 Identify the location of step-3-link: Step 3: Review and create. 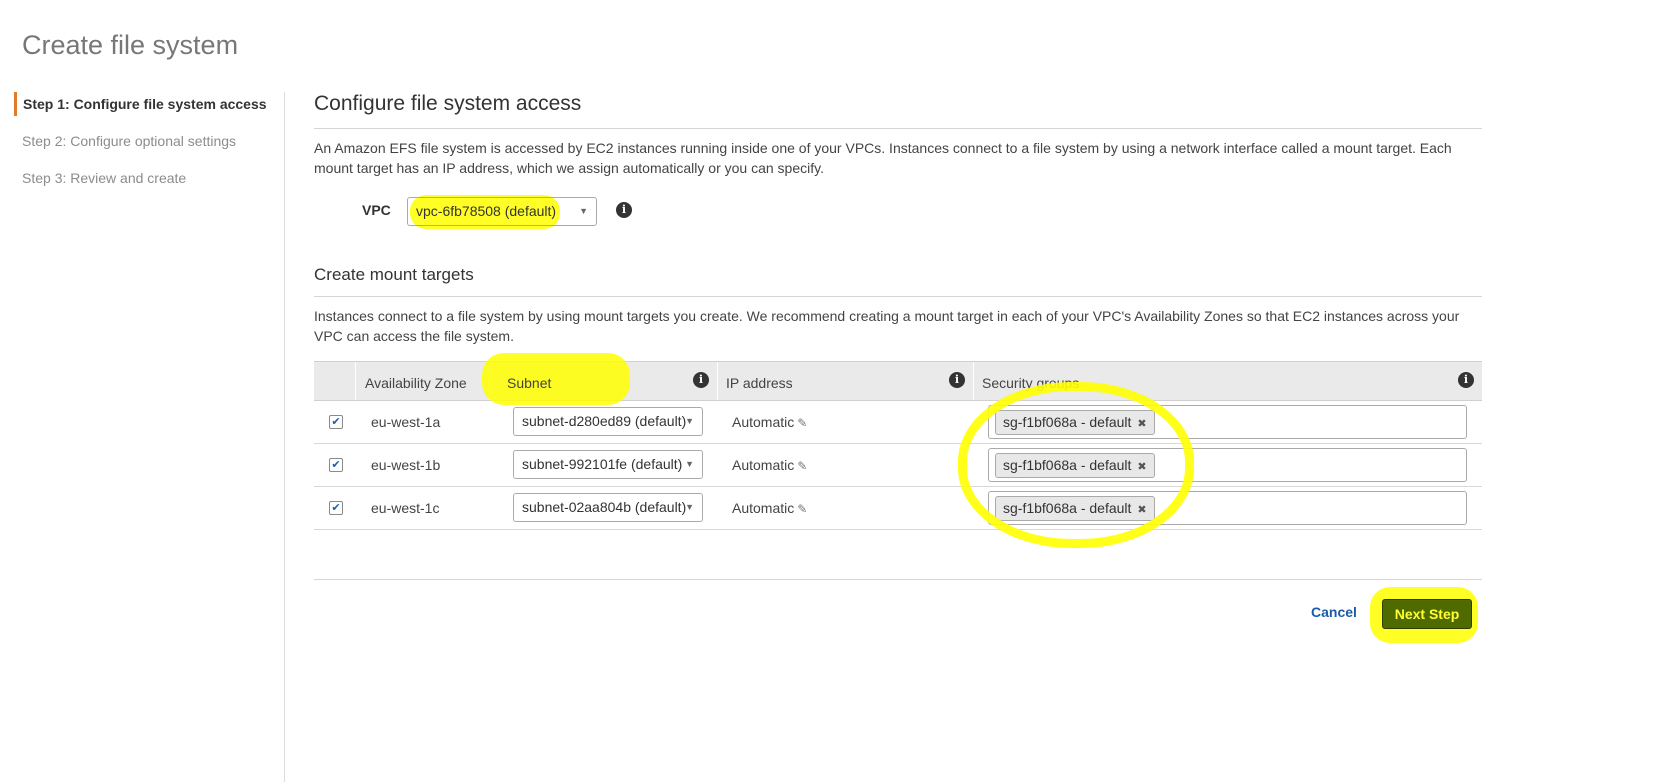
(144, 178).